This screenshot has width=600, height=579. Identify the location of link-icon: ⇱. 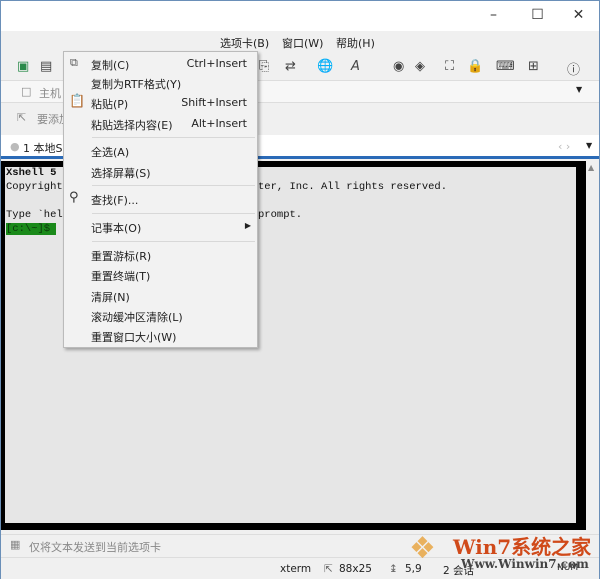
(22, 117).